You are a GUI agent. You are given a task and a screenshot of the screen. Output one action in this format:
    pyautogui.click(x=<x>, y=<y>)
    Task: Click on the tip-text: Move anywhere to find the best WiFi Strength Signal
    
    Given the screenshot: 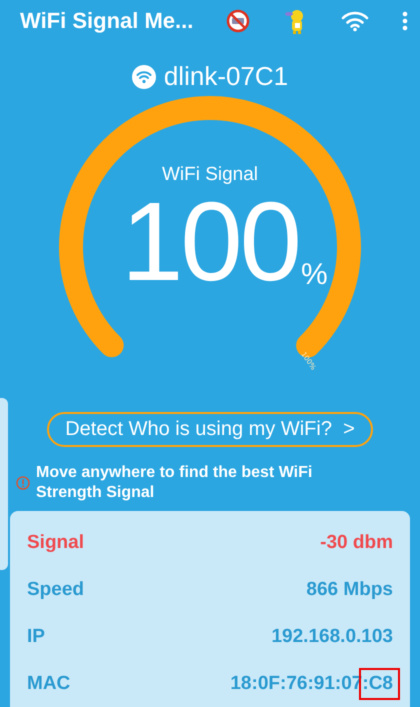 What is the action you would take?
    pyautogui.click(x=175, y=483)
    